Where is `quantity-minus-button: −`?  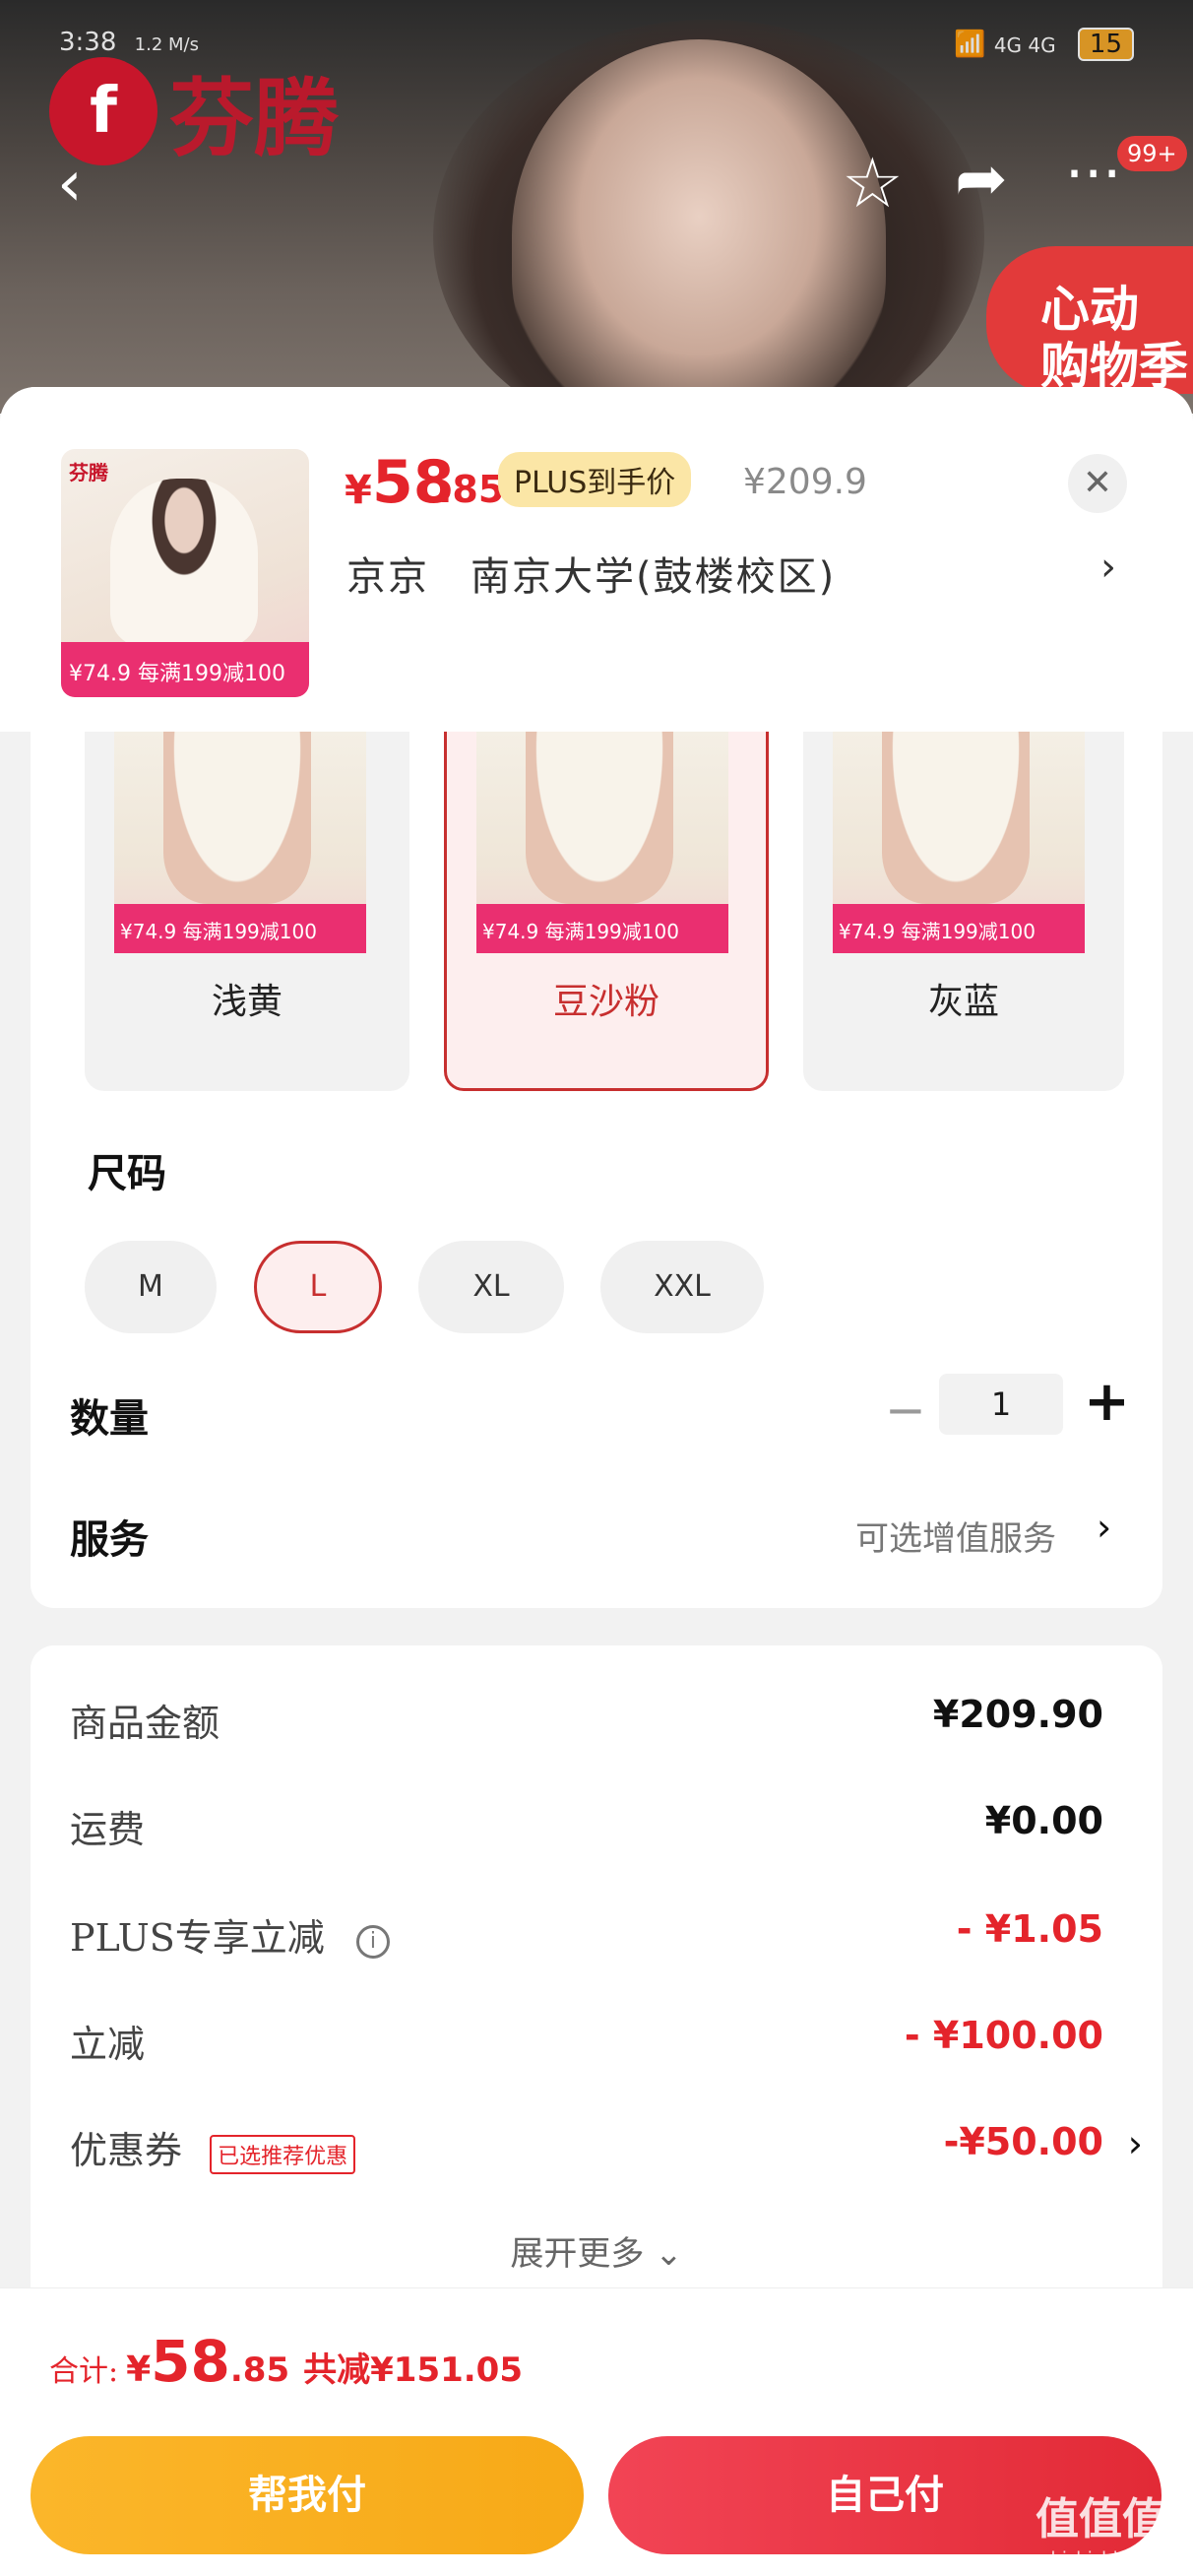 quantity-minus-button: − is located at coordinates (905, 1410).